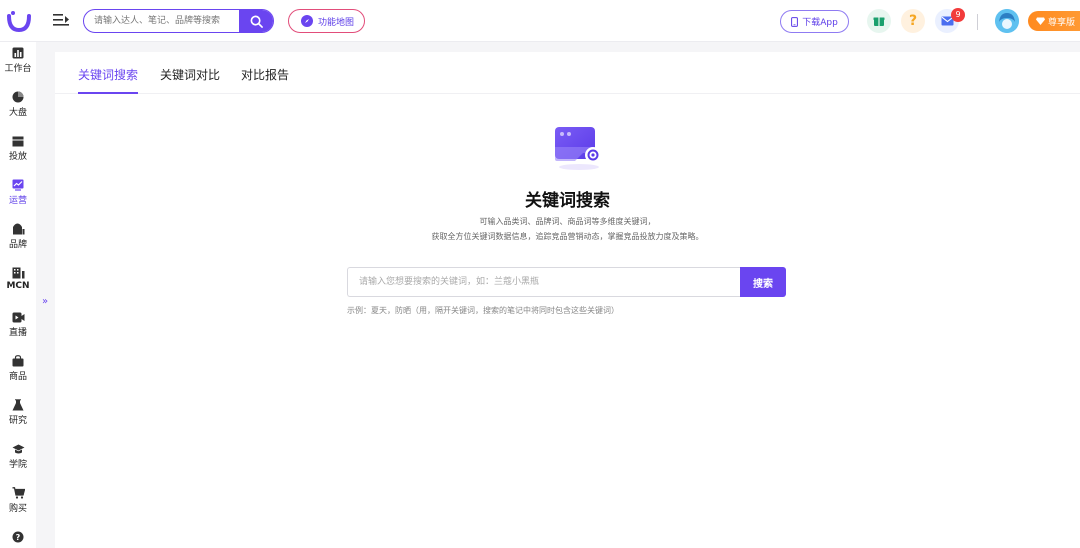  What do you see at coordinates (17, 157) in the screenshot?
I see `sidebar-item-label: 投放` at bounding box center [17, 157].